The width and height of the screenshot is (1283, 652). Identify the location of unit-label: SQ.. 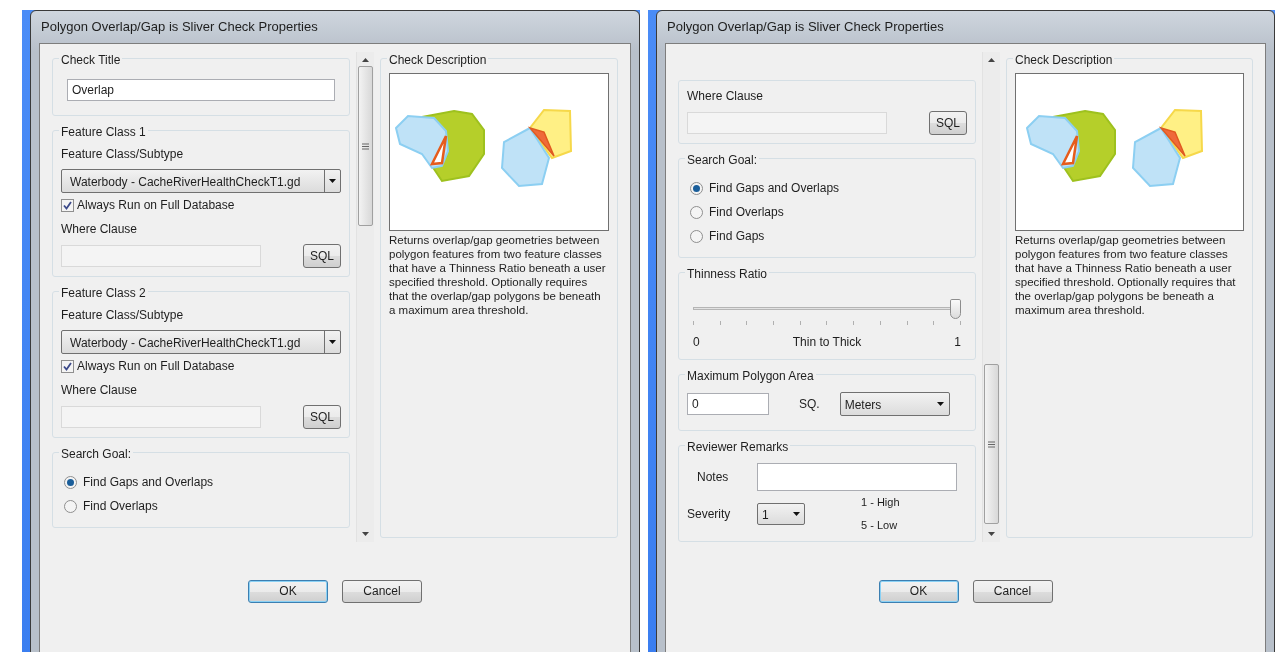
(809, 404).